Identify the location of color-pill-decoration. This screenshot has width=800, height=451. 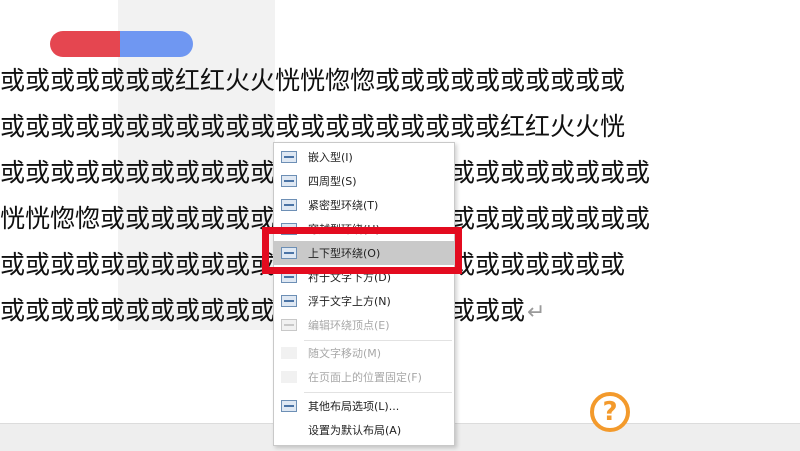
(121, 44).